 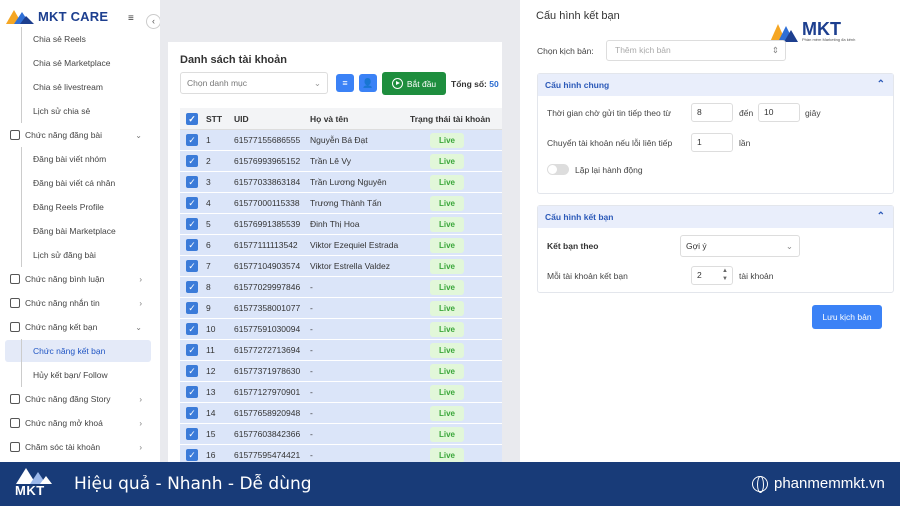 What do you see at coordinates (208, 182) in the screenshot?
I see `cell-stt: 3` at bounding box center [208, 182].